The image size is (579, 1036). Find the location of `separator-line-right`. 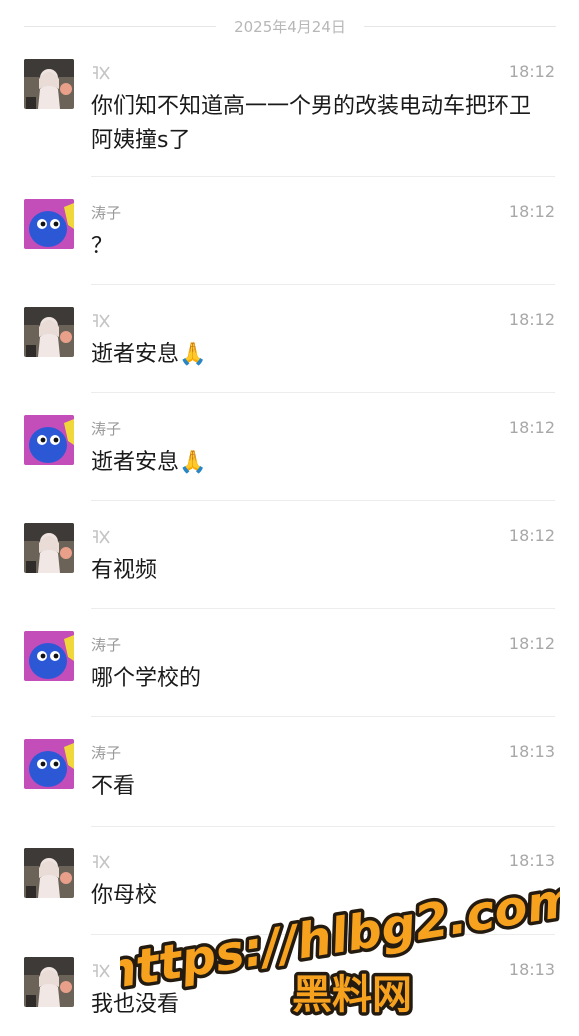

separator-line-right is located at coordinates (460, 26).